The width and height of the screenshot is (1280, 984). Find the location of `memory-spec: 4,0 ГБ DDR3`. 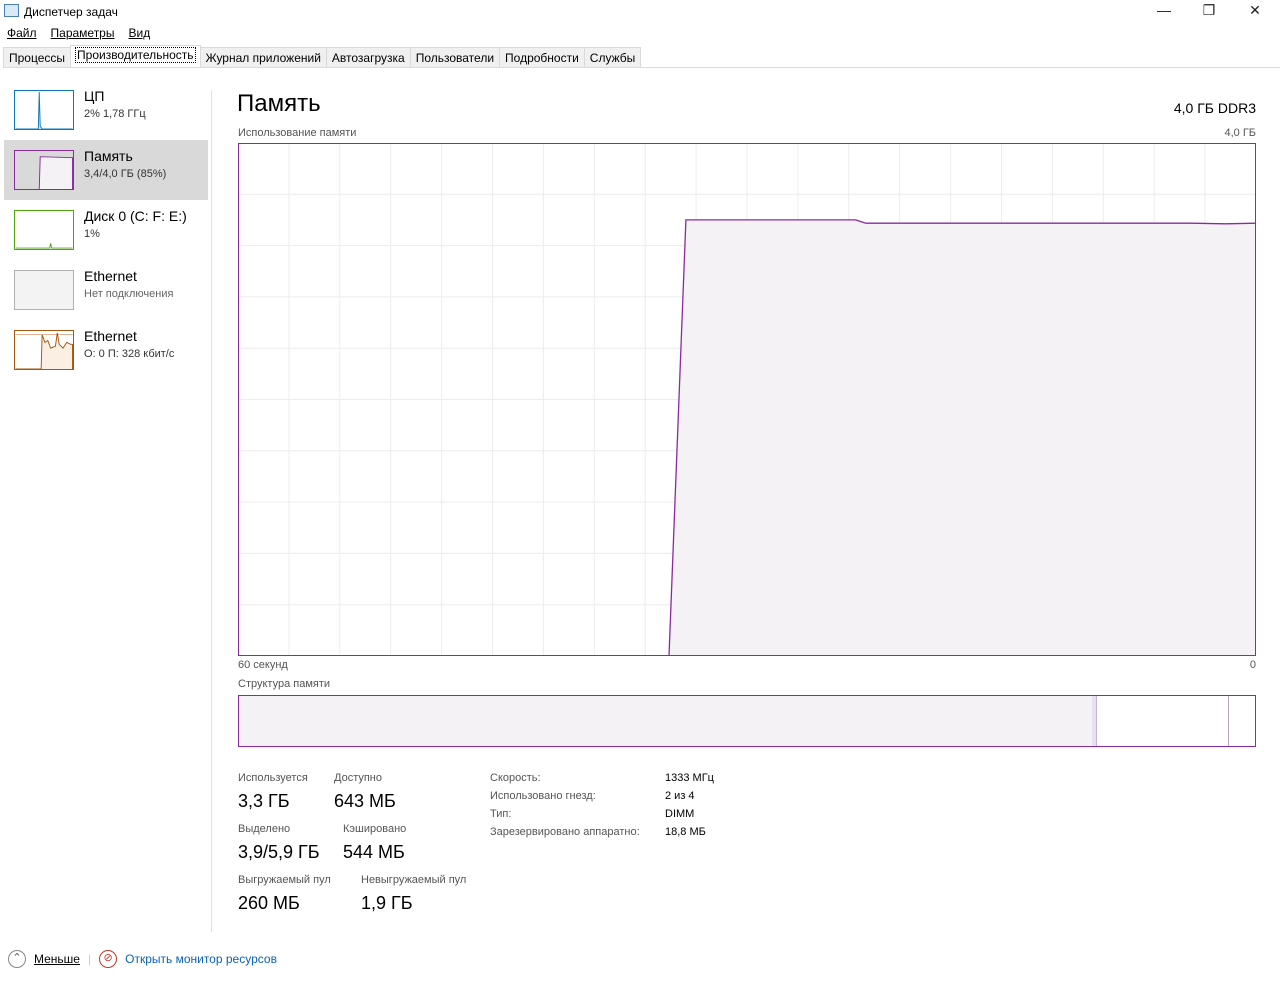

memory-spec: 4,0 ГБ DDR3 is located at coordinates (1214, 108).